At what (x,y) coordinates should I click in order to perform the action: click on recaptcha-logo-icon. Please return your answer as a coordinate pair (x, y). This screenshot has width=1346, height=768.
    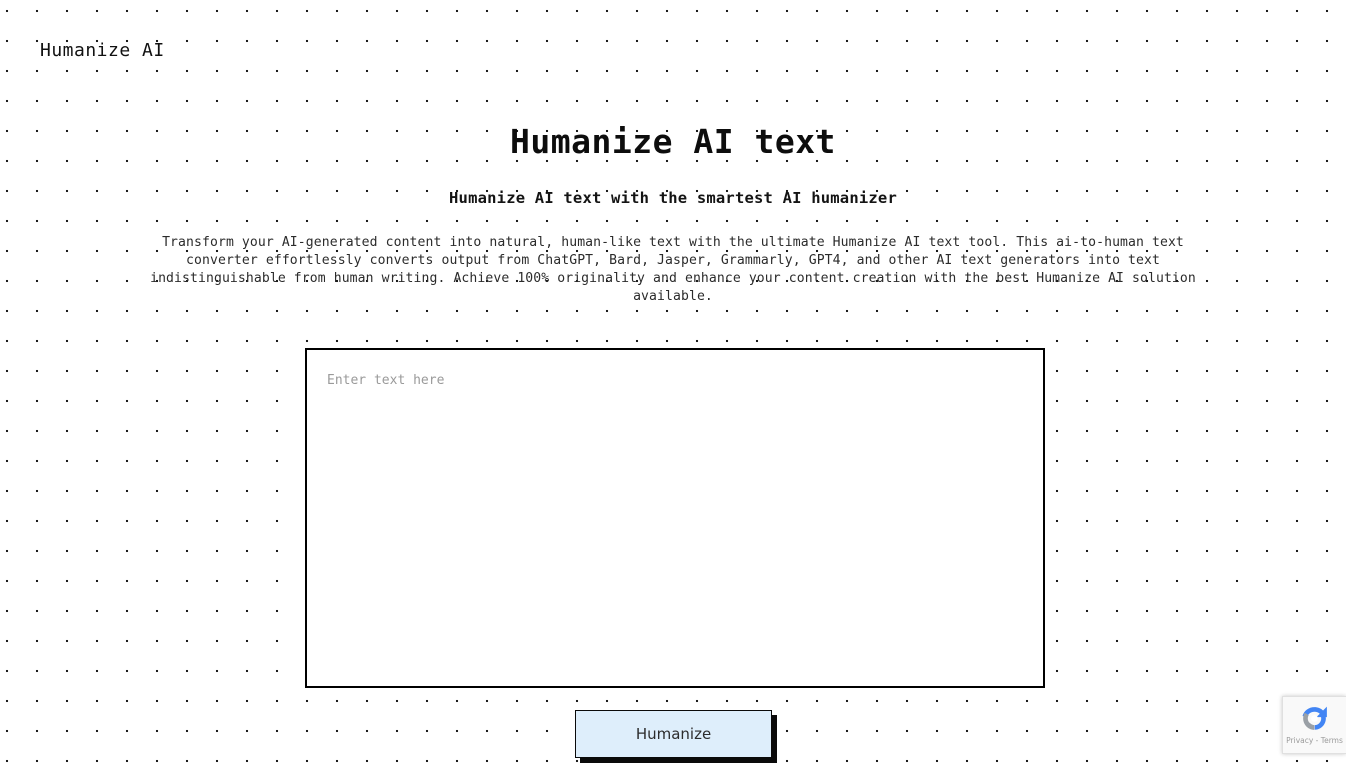
    Looking at the image, I should click on (1314, 718).